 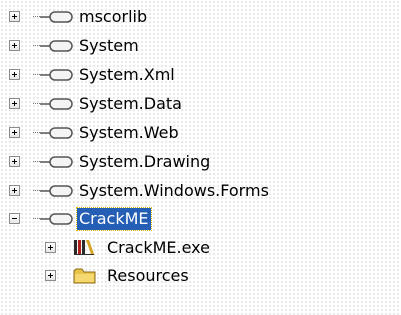 What do you see at coordinates (84, 276) in the screenshot?
I see `folder-icon` at bounding box center [84, 276].